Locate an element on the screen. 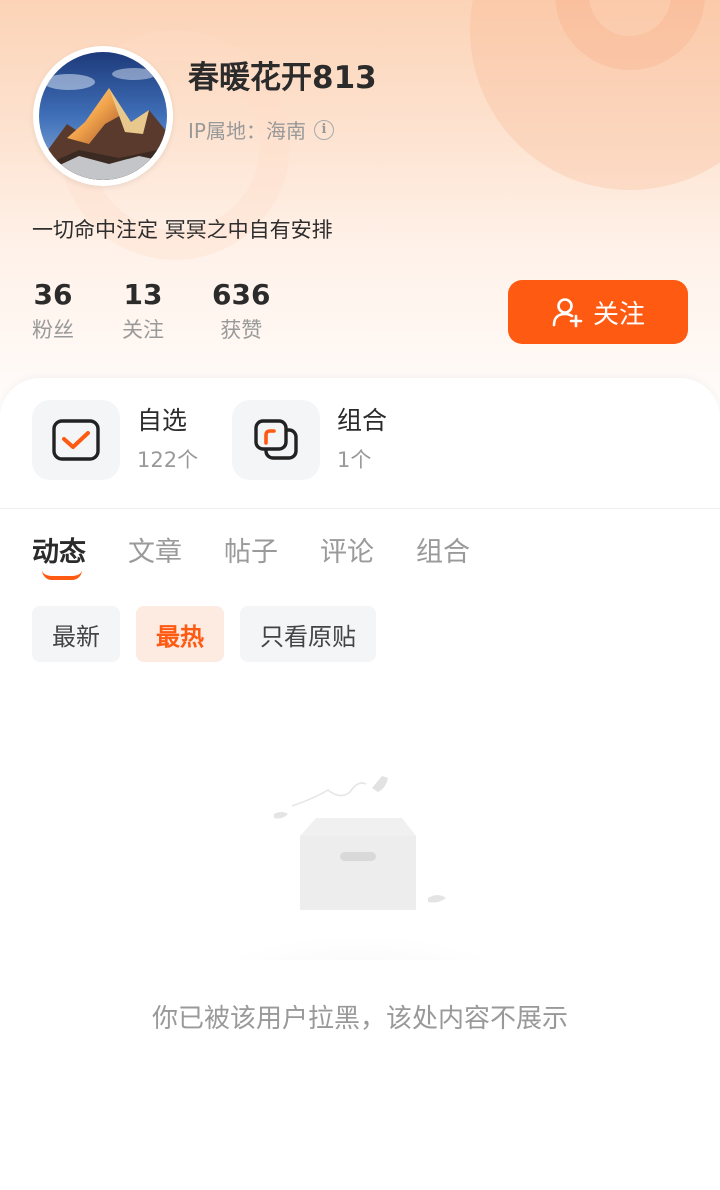 This screenshot has width=720, height=1190. tab-comments: 评论 is located at coordinates (347, 555).